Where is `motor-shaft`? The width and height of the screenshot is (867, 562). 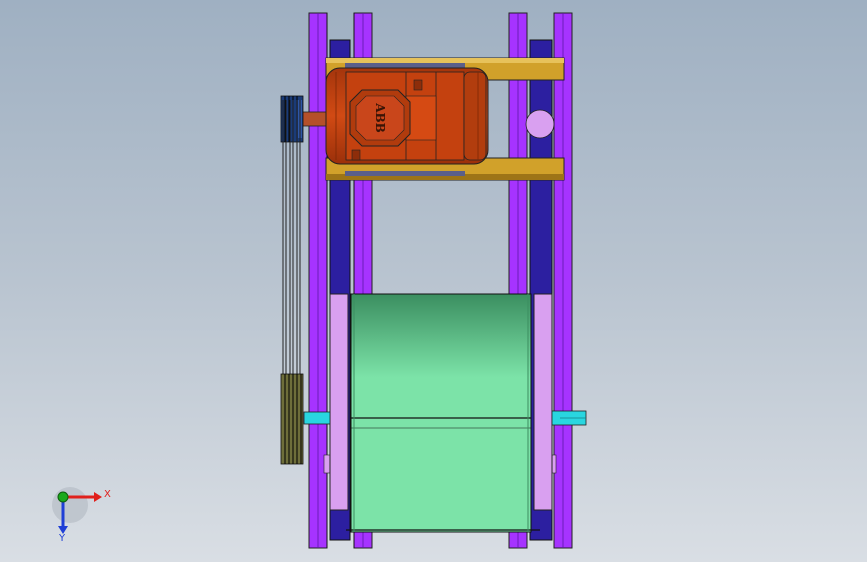
motor-shaft is located at coordinates (314, 119).